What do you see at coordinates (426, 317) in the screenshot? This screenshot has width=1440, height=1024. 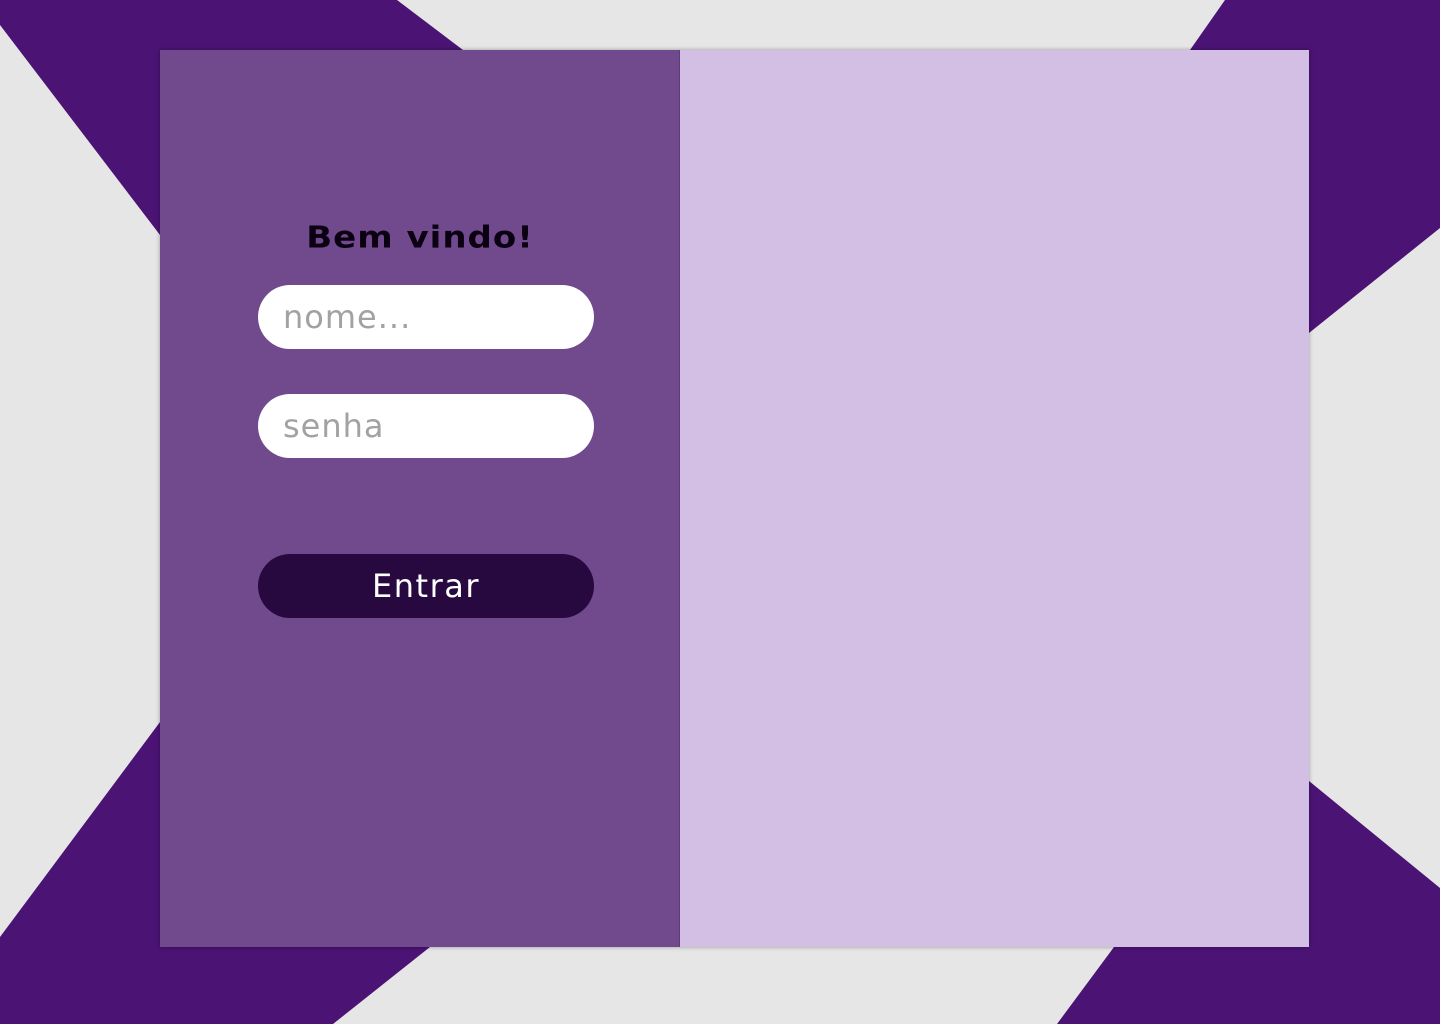 I see `name-input` at bounding box center [426, 317].